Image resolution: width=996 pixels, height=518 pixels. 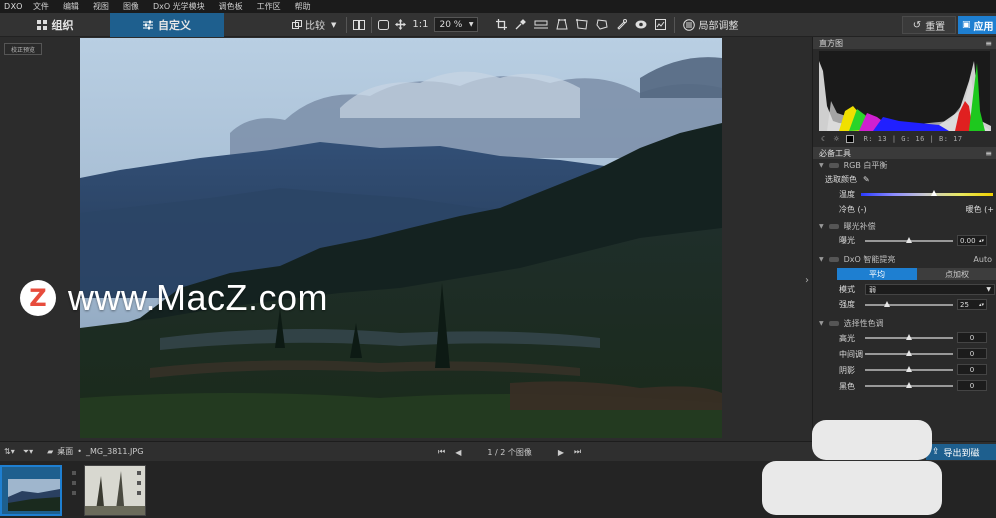 I want to click on mode-row: 模式 弱 ▼, so click(x=904, y=289).